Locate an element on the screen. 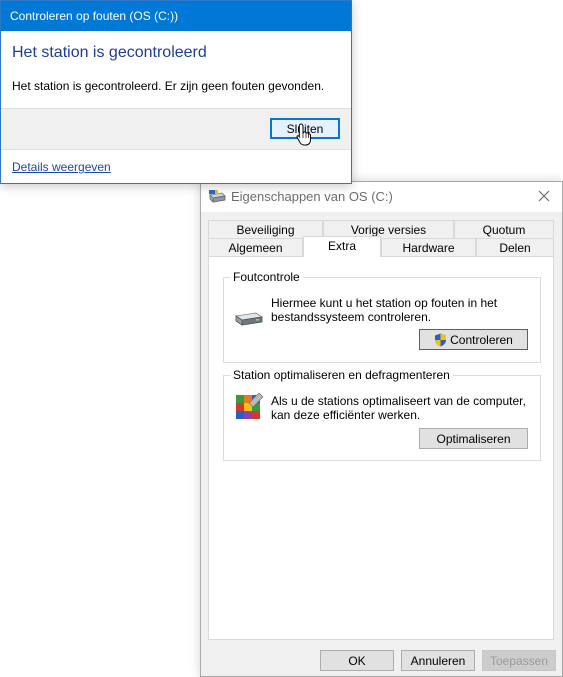 Image resolution: width=563 pixels, height=677 pixels. apply-button: Toepassen is located at coordinates (519, 660).